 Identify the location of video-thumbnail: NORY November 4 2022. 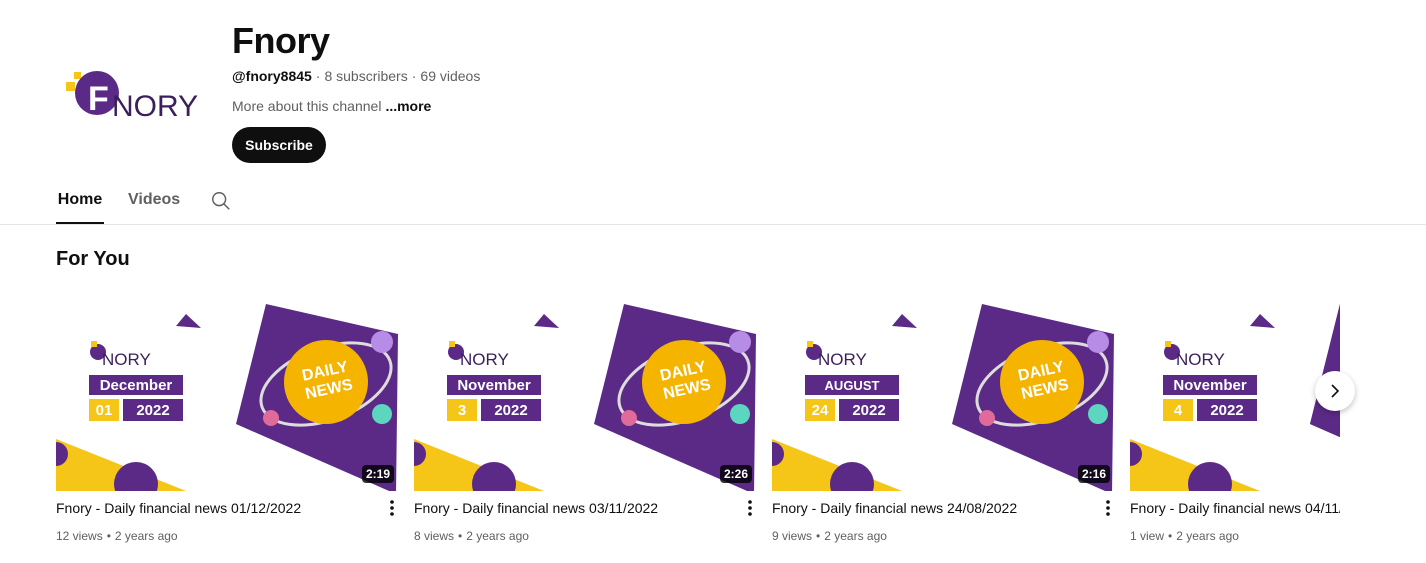
(1235, 392).